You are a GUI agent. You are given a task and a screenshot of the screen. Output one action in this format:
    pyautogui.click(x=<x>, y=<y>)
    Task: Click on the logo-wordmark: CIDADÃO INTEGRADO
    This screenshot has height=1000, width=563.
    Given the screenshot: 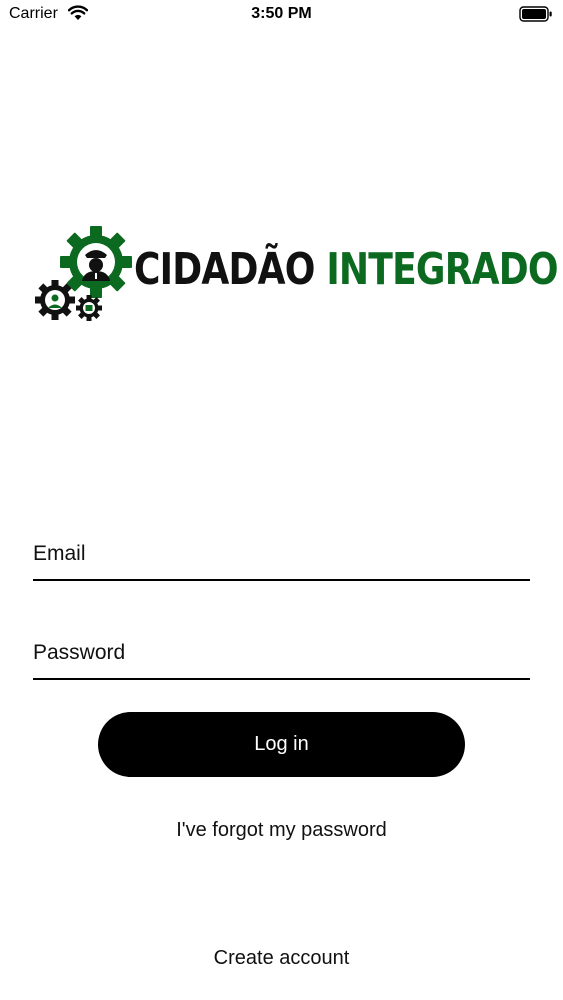 What is the action you would take?
    pyautogui.click(x=346, y=270)
    